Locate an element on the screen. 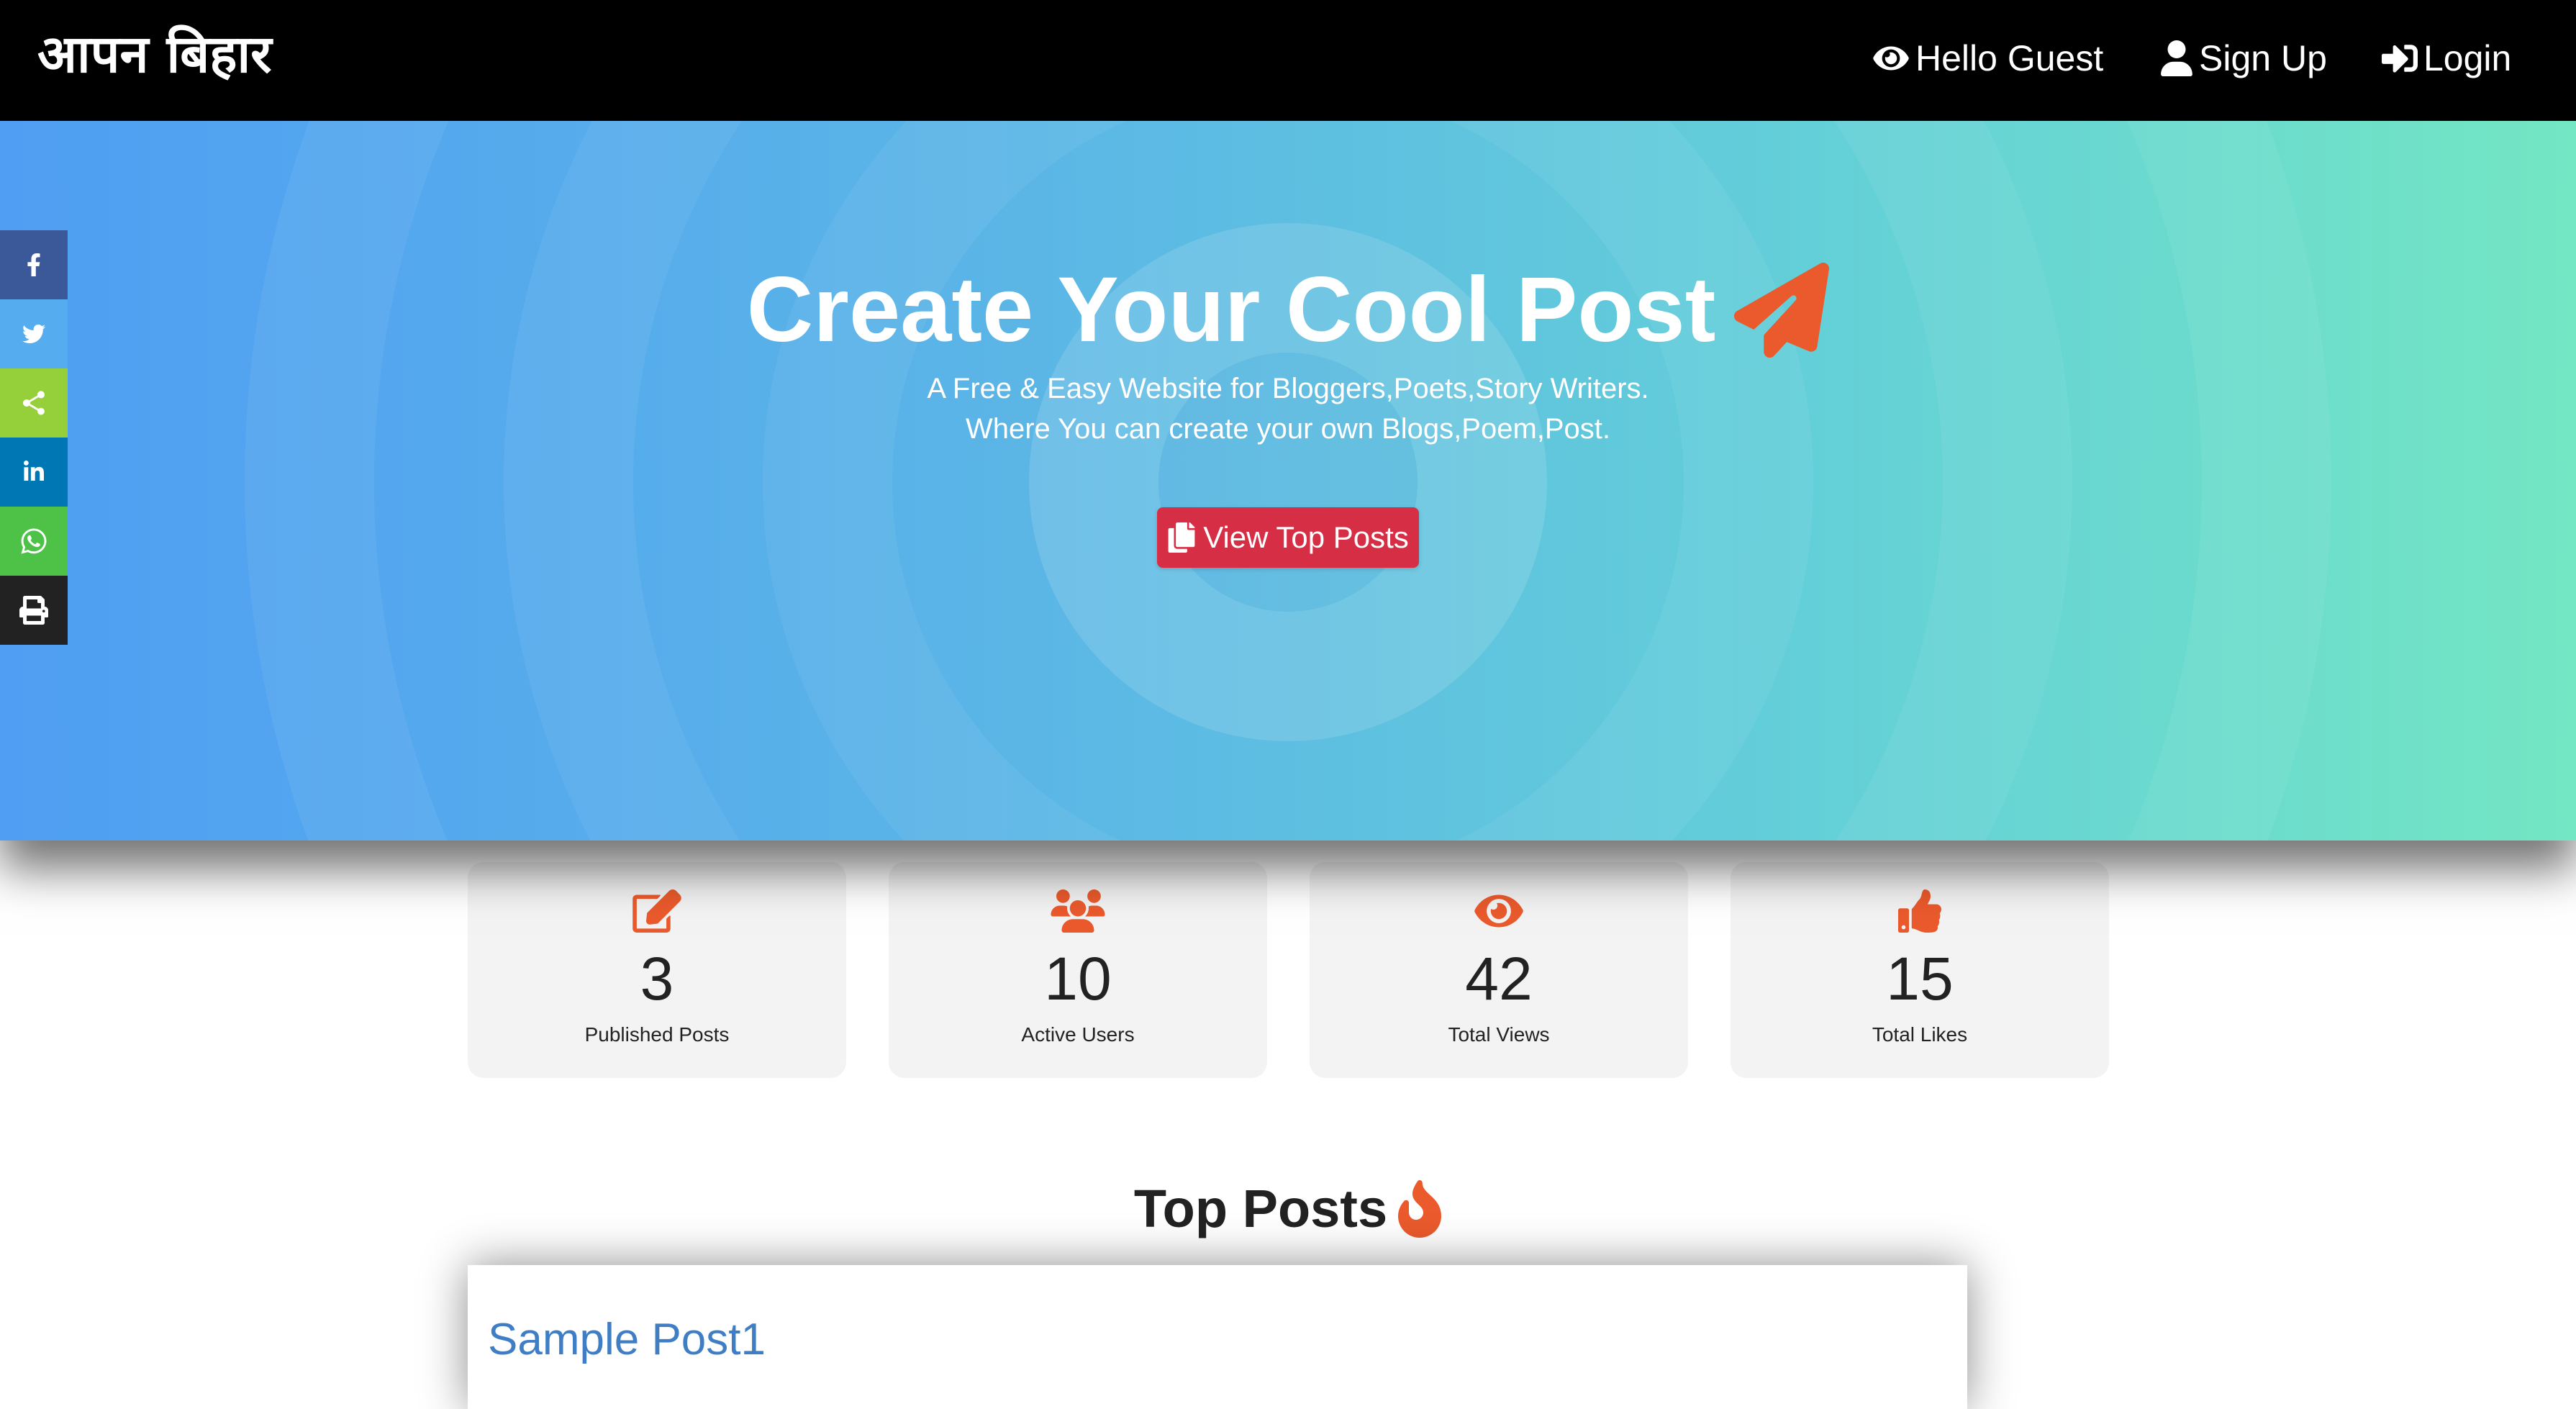 The height and width of the screenshot is (1409, 2576). linkedin-icon is located at coordinates (34, 471).